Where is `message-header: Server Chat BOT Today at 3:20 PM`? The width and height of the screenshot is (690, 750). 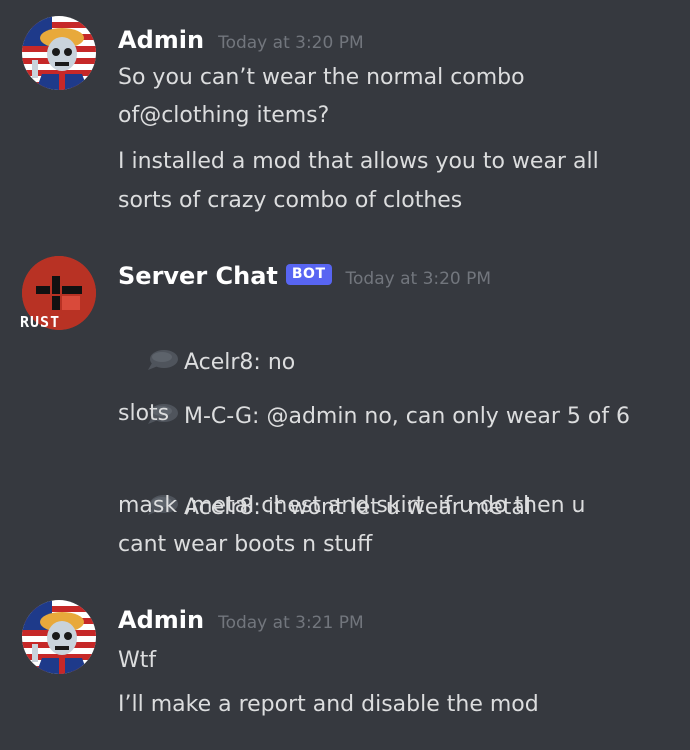
message-header: Server Chat BOT Today at 3:20 PM is located at coordinates (304, 276).